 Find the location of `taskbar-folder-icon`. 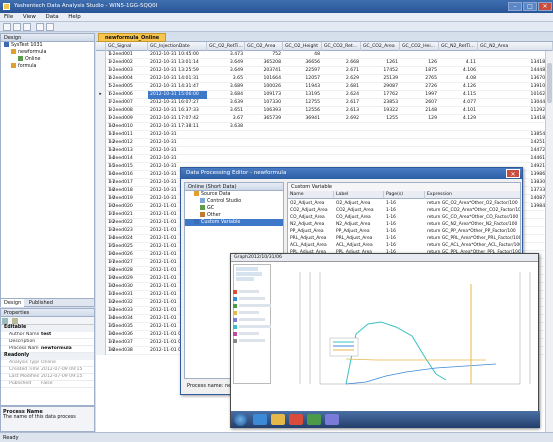

taskbar-folder-icon is located at coordinates (278, 419).